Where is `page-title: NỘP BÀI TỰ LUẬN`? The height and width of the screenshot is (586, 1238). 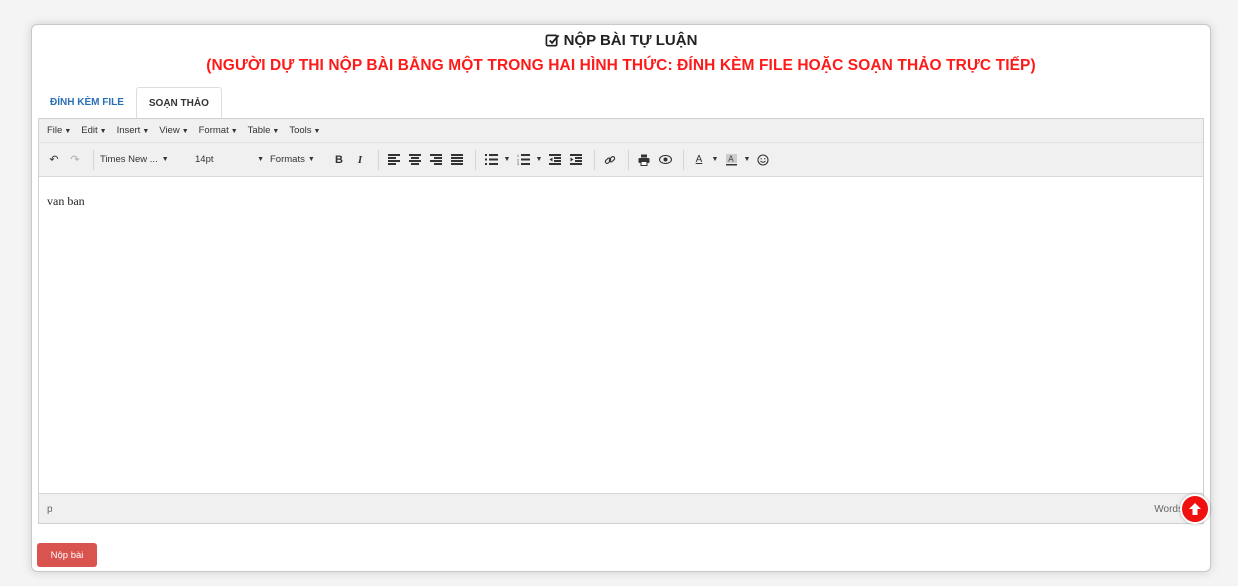 page-title: NỘP BÀI TỰ LUẬN is located at coordinates (621, 40).